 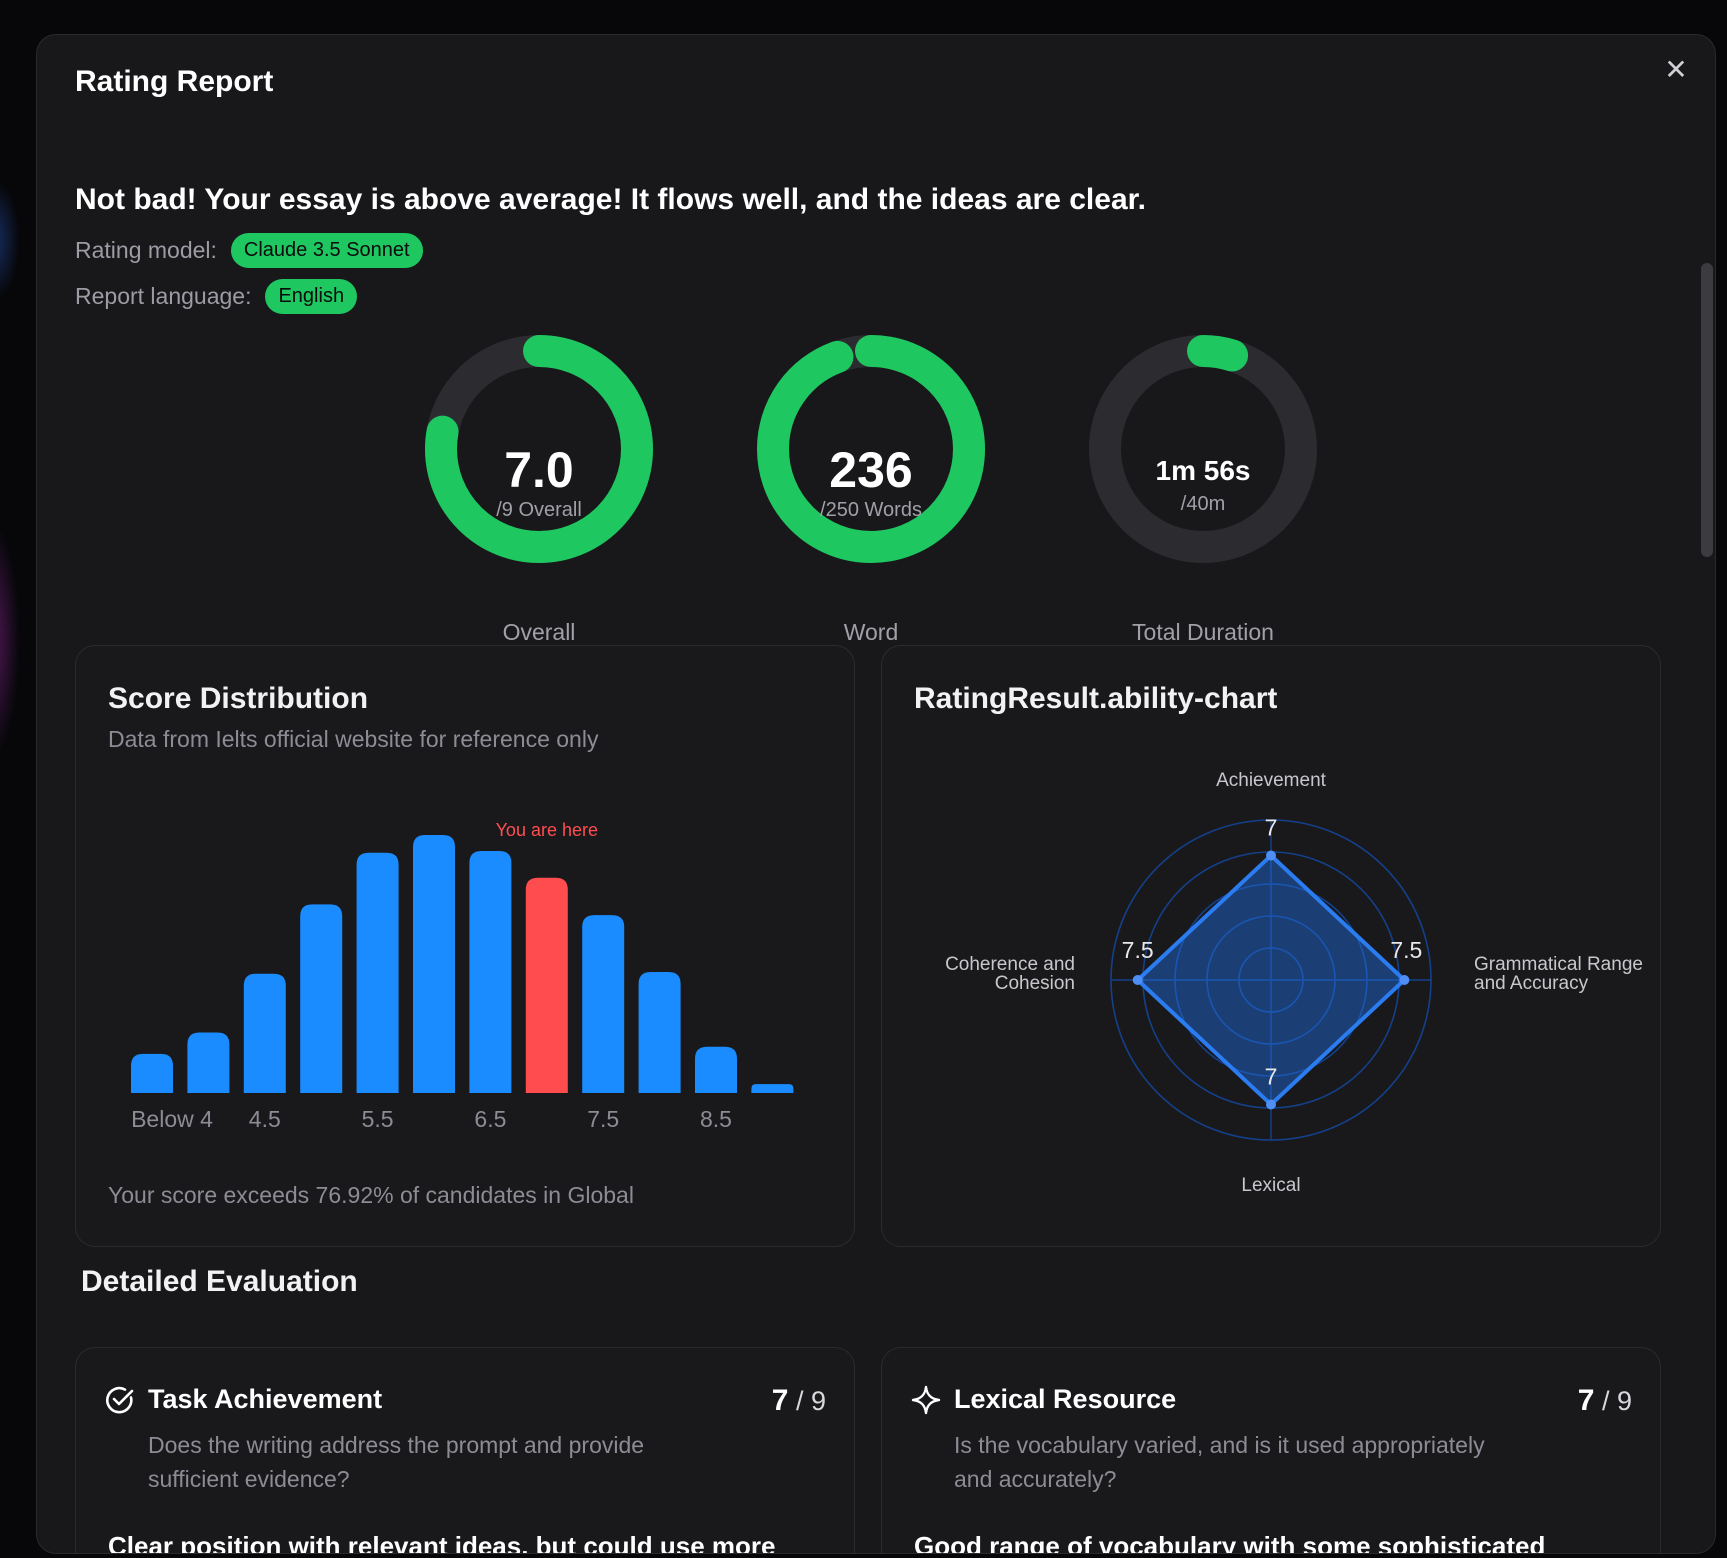 I want to click on overall-score-sub: /9 Overall, so click(x=539, y=510).